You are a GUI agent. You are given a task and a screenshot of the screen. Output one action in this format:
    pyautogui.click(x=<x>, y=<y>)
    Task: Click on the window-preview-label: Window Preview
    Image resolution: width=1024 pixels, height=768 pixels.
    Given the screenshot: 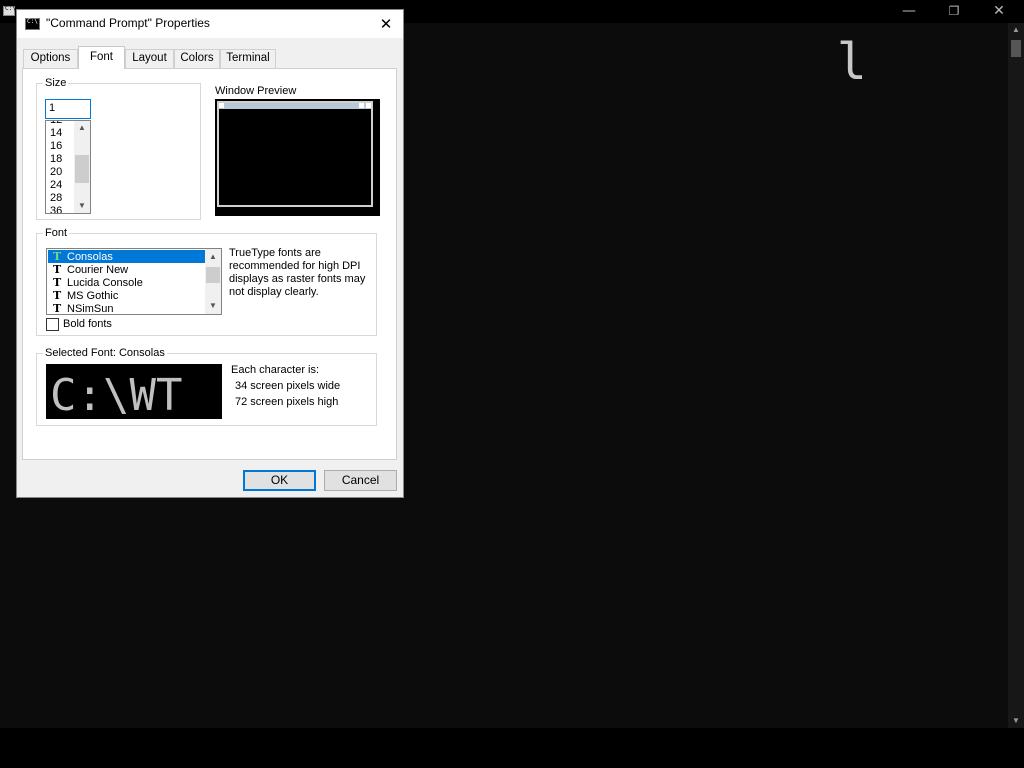 What is the action you would take?
    pyautogui.click(x=256, y=91)
    